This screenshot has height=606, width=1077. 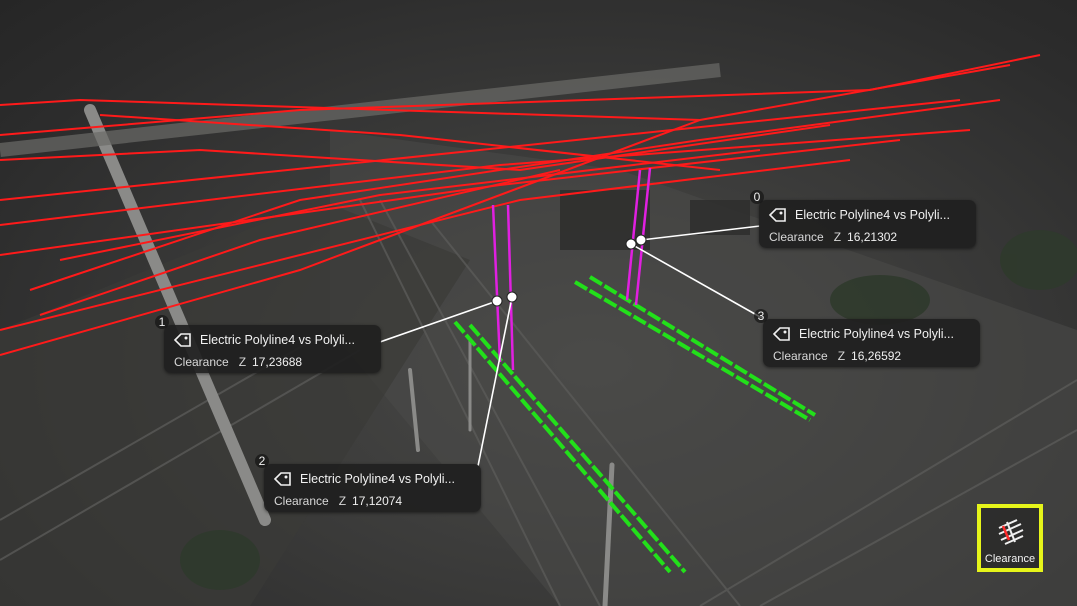 I want to click on label-index-badge: 0, so click(x=757, y=197).